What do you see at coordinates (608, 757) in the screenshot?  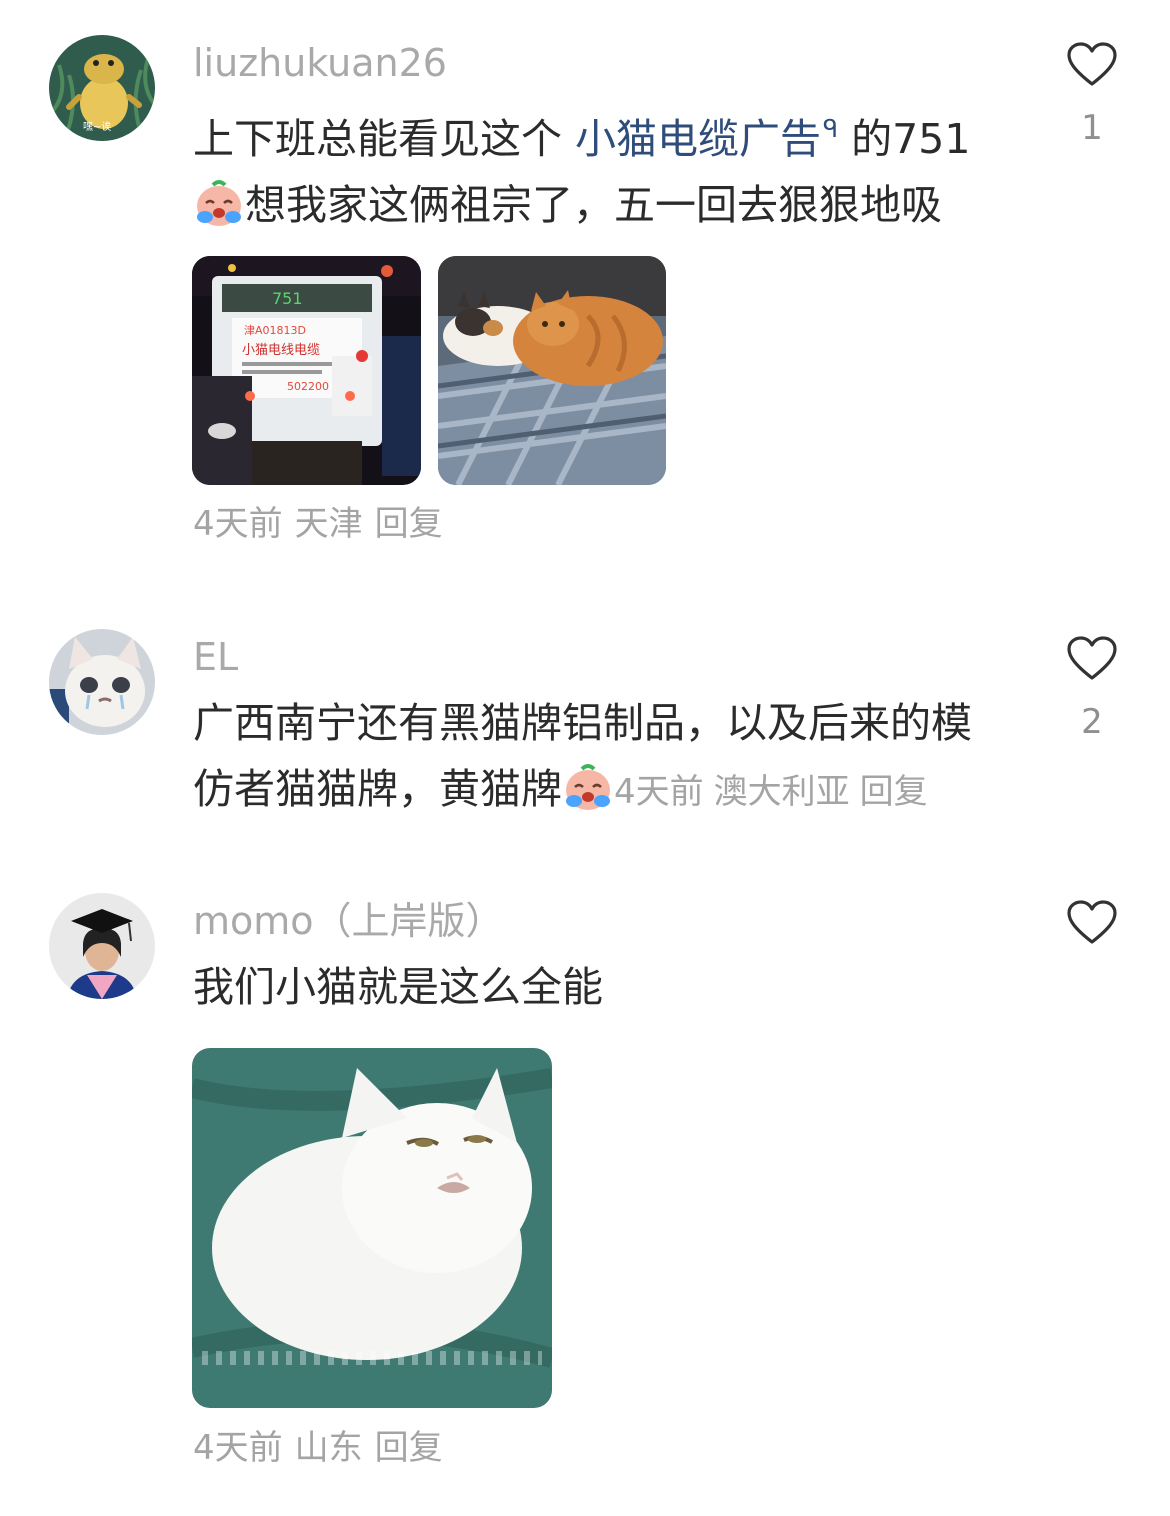 I see `comment-text: 广西南宁还有黑猫牌铝制品，以及后来的模 仿者猫猫牌，黄猫牌 4天前 澳大利亚 回复` at bounding box center [608, 757].